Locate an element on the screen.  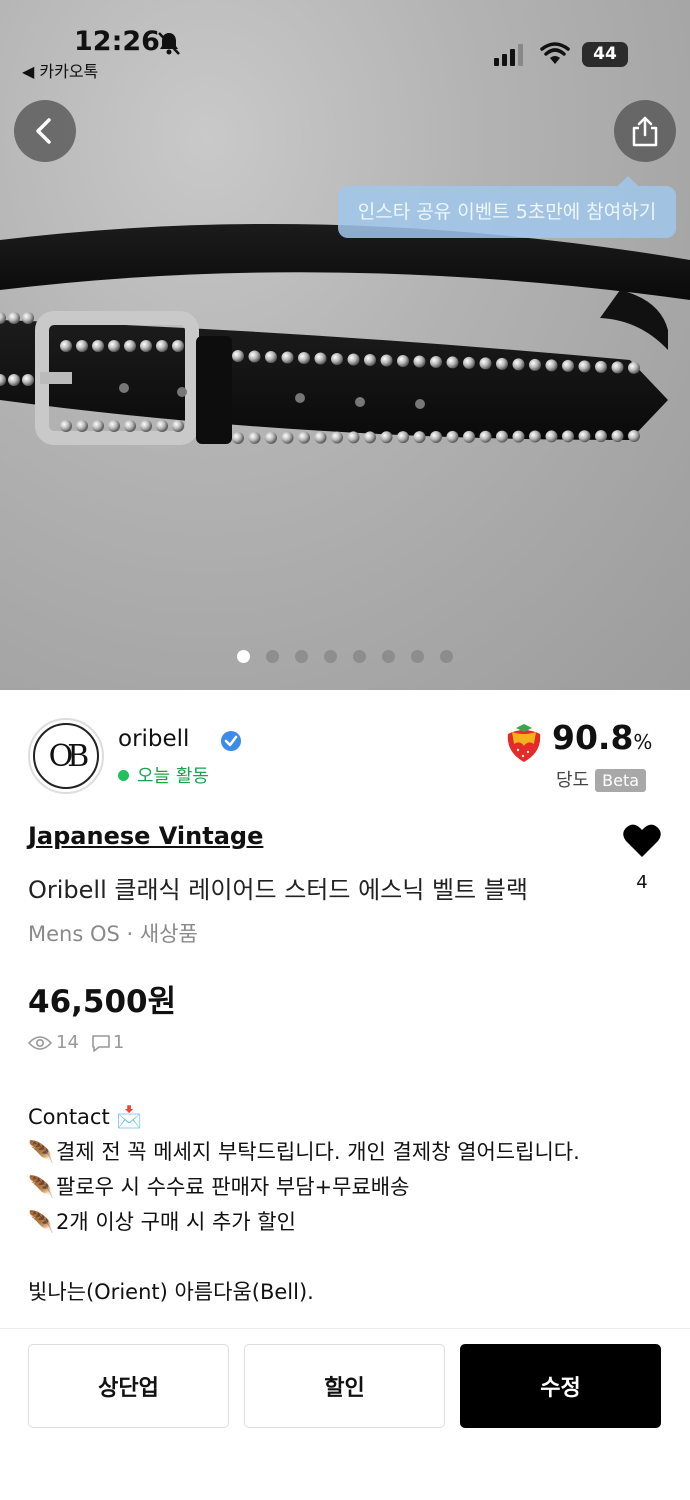
back-button is located at coordinates (45, 131).